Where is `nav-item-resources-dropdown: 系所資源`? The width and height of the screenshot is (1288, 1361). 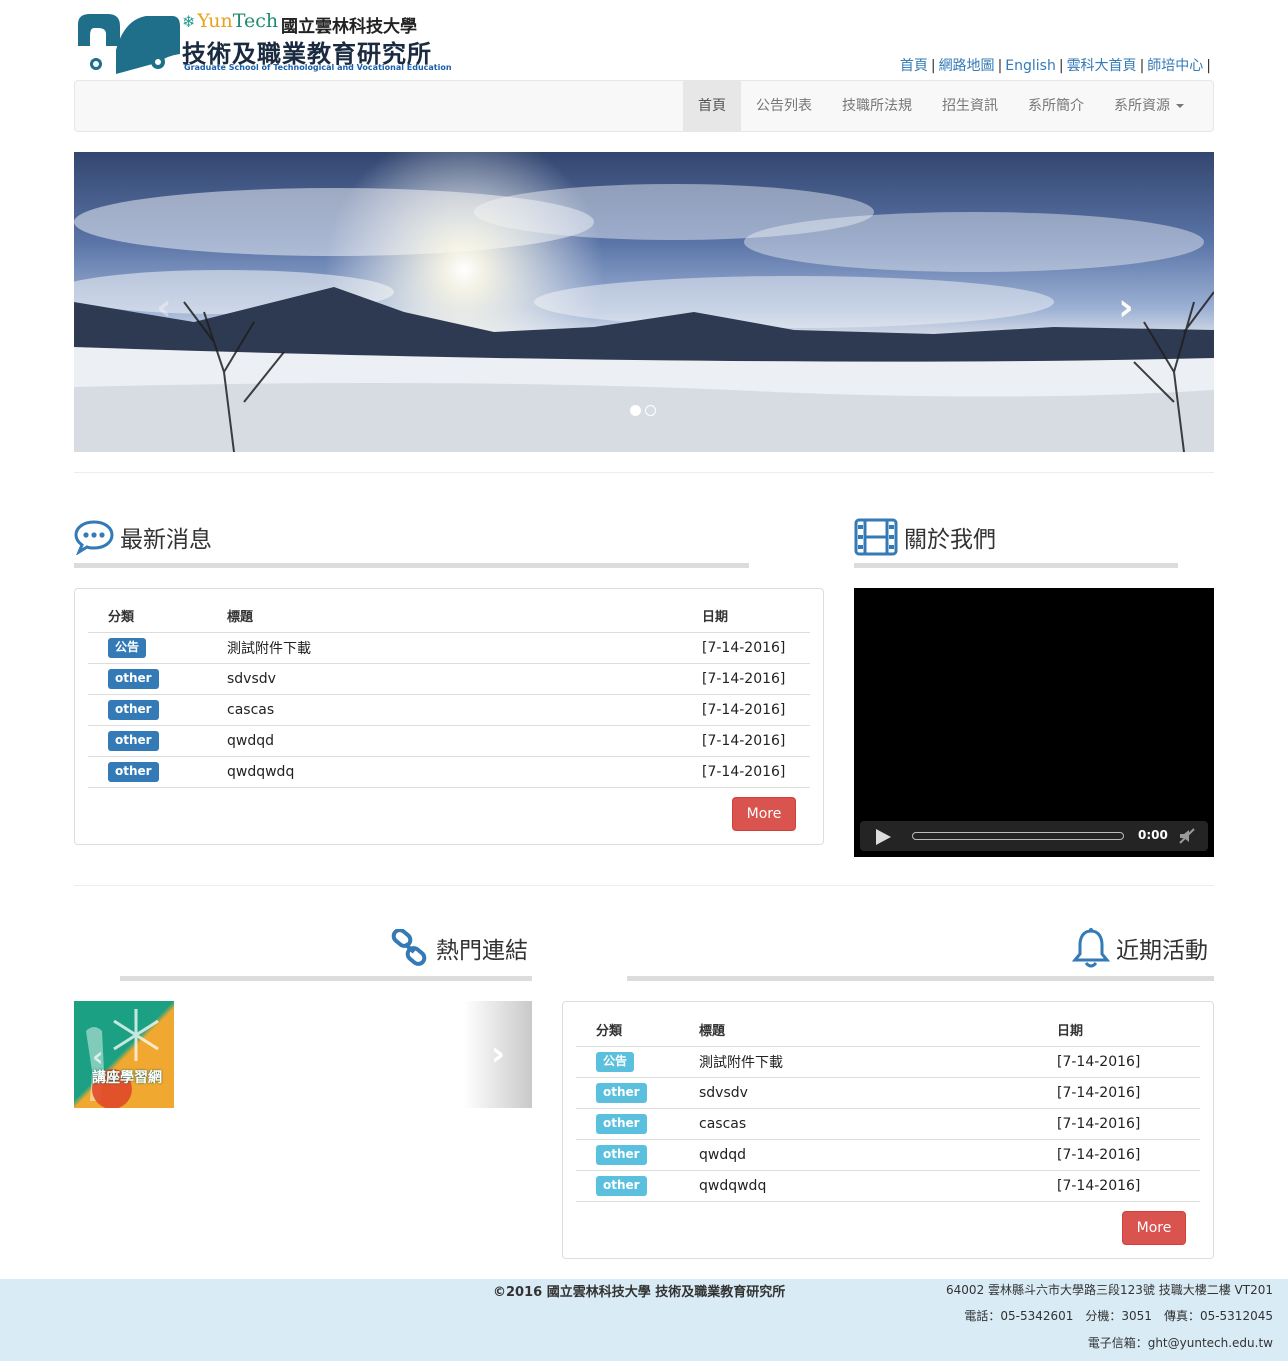
nav-item-resources-dropdown: 系所資源 is located at coordinates (1149, 106).